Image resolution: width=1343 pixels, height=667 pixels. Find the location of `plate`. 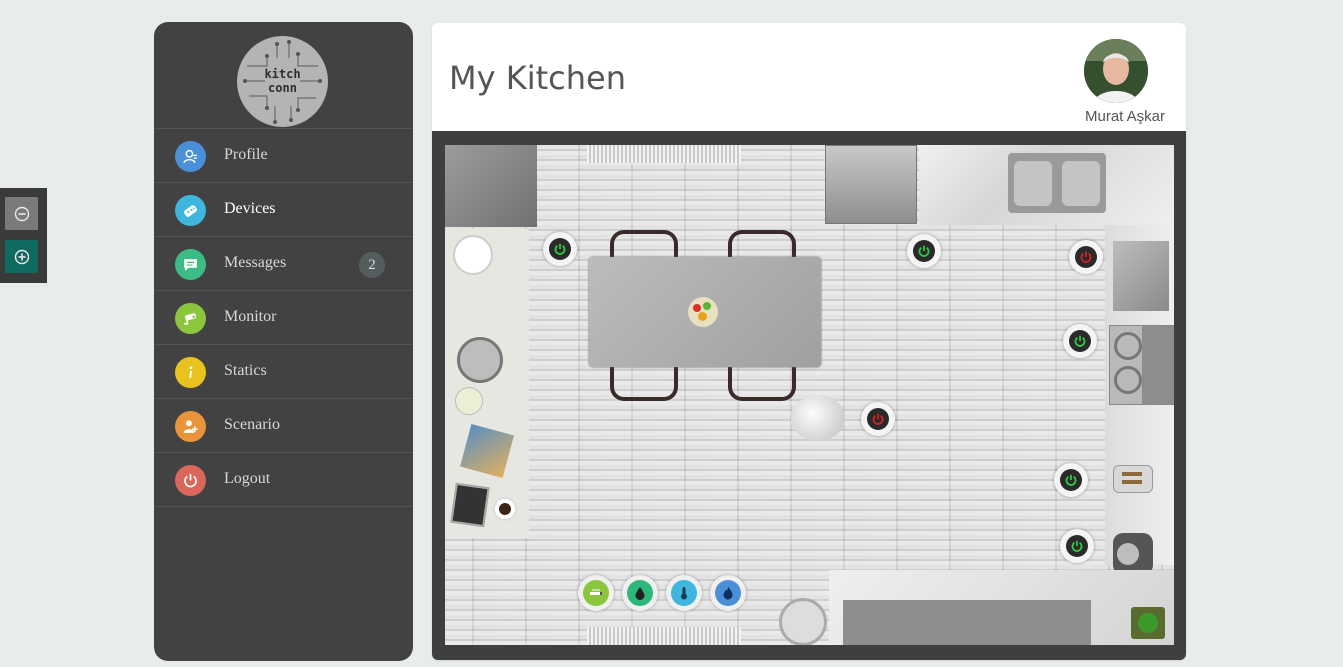

plate is located at coordinates (473, 255).